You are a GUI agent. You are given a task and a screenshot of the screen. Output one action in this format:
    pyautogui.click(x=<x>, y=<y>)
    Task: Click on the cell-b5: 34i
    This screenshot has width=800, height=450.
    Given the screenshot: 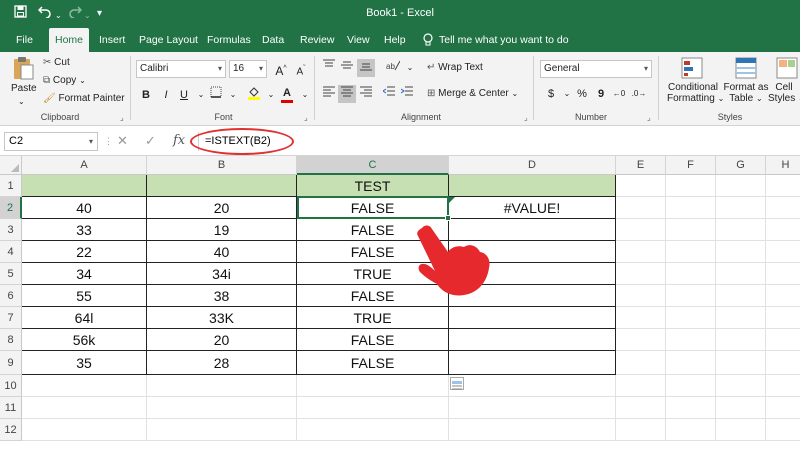 What is the action you would take?
    pyautogui.click(x=222, y=274)
    